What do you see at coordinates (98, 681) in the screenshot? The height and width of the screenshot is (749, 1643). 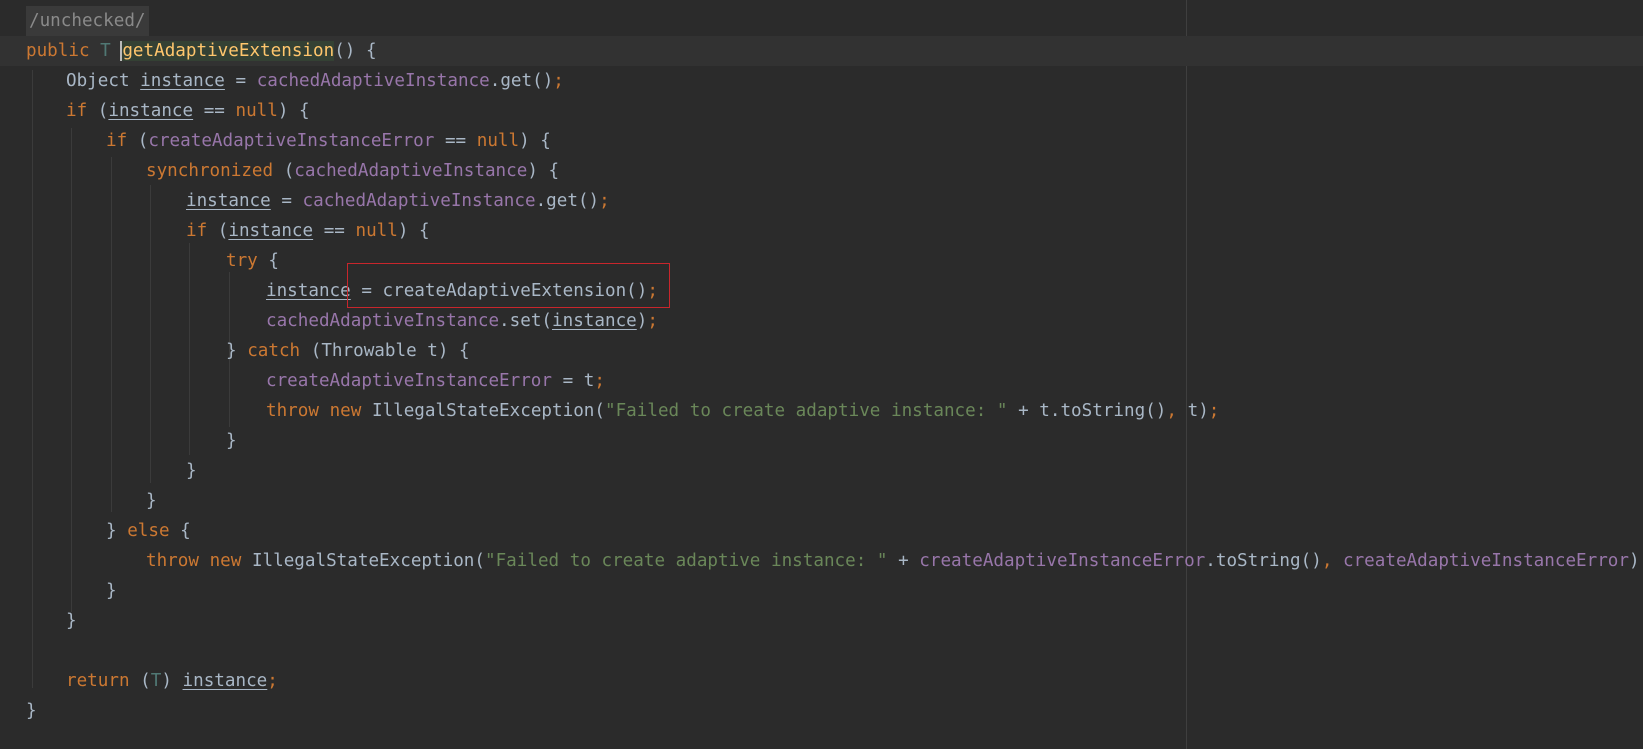 I see `keyword-return: return` at bounding box center [98, 681].